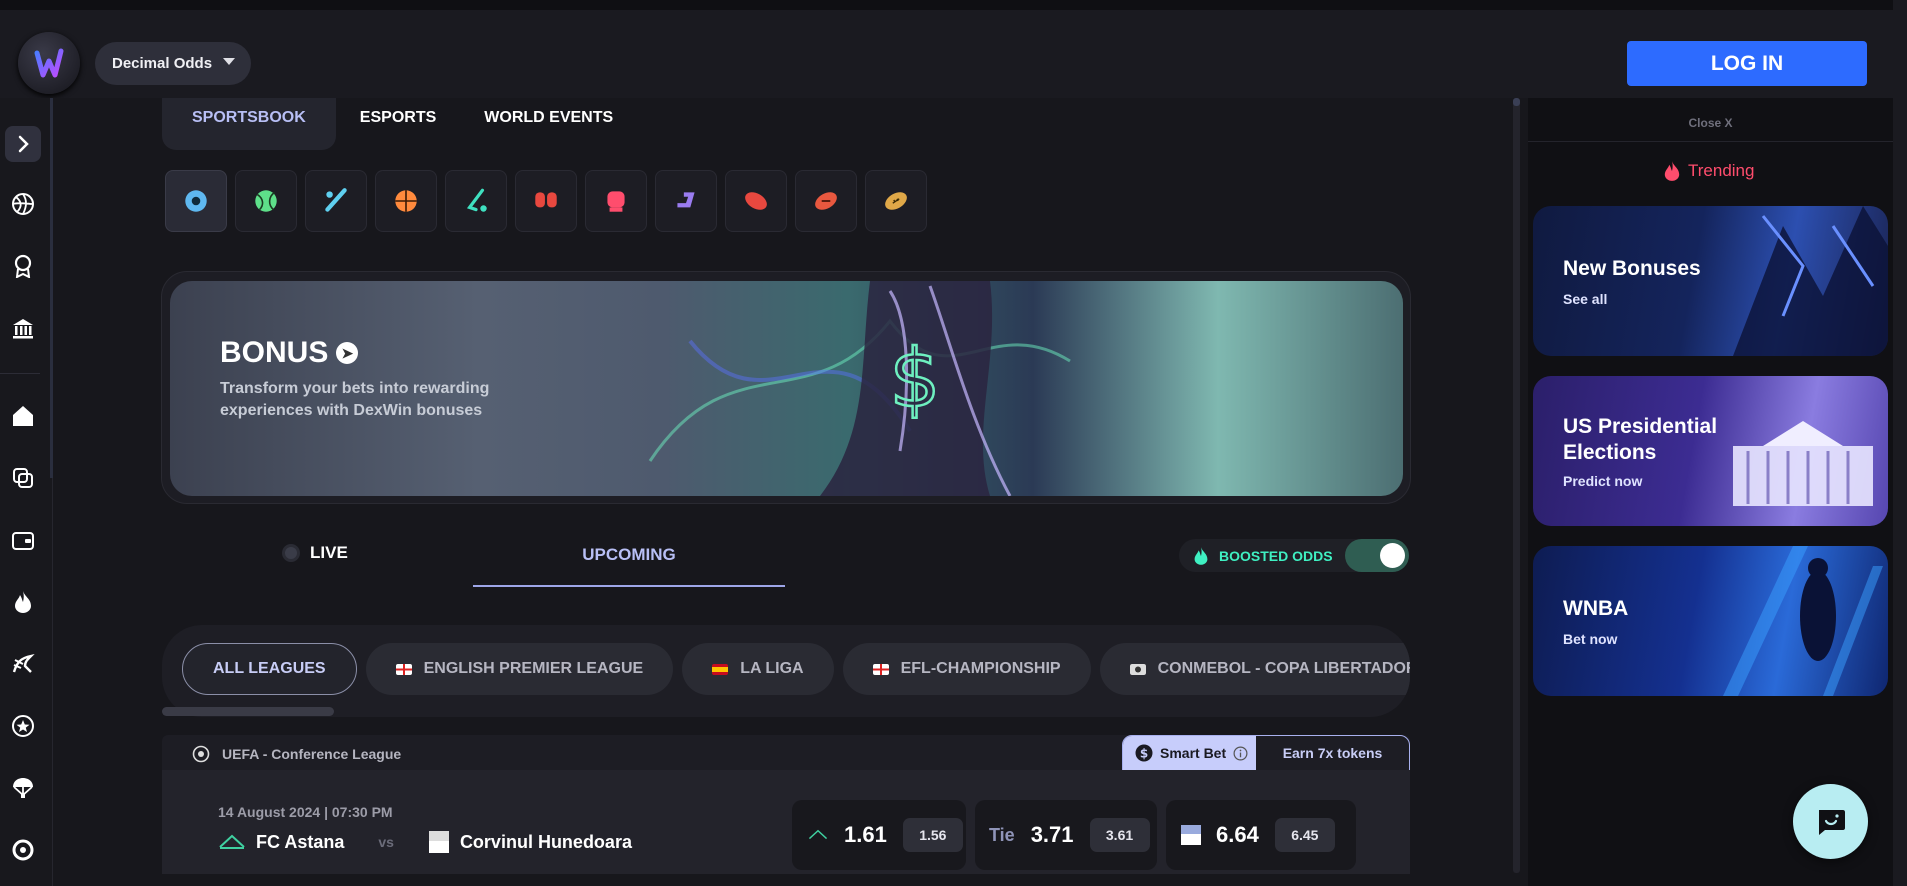 This screenshot has width=1907, height=886. What do you see at coordinates (315, 553) in the screenshot?
I see `live-tab: LIVE` at bounding box center [315, 553].